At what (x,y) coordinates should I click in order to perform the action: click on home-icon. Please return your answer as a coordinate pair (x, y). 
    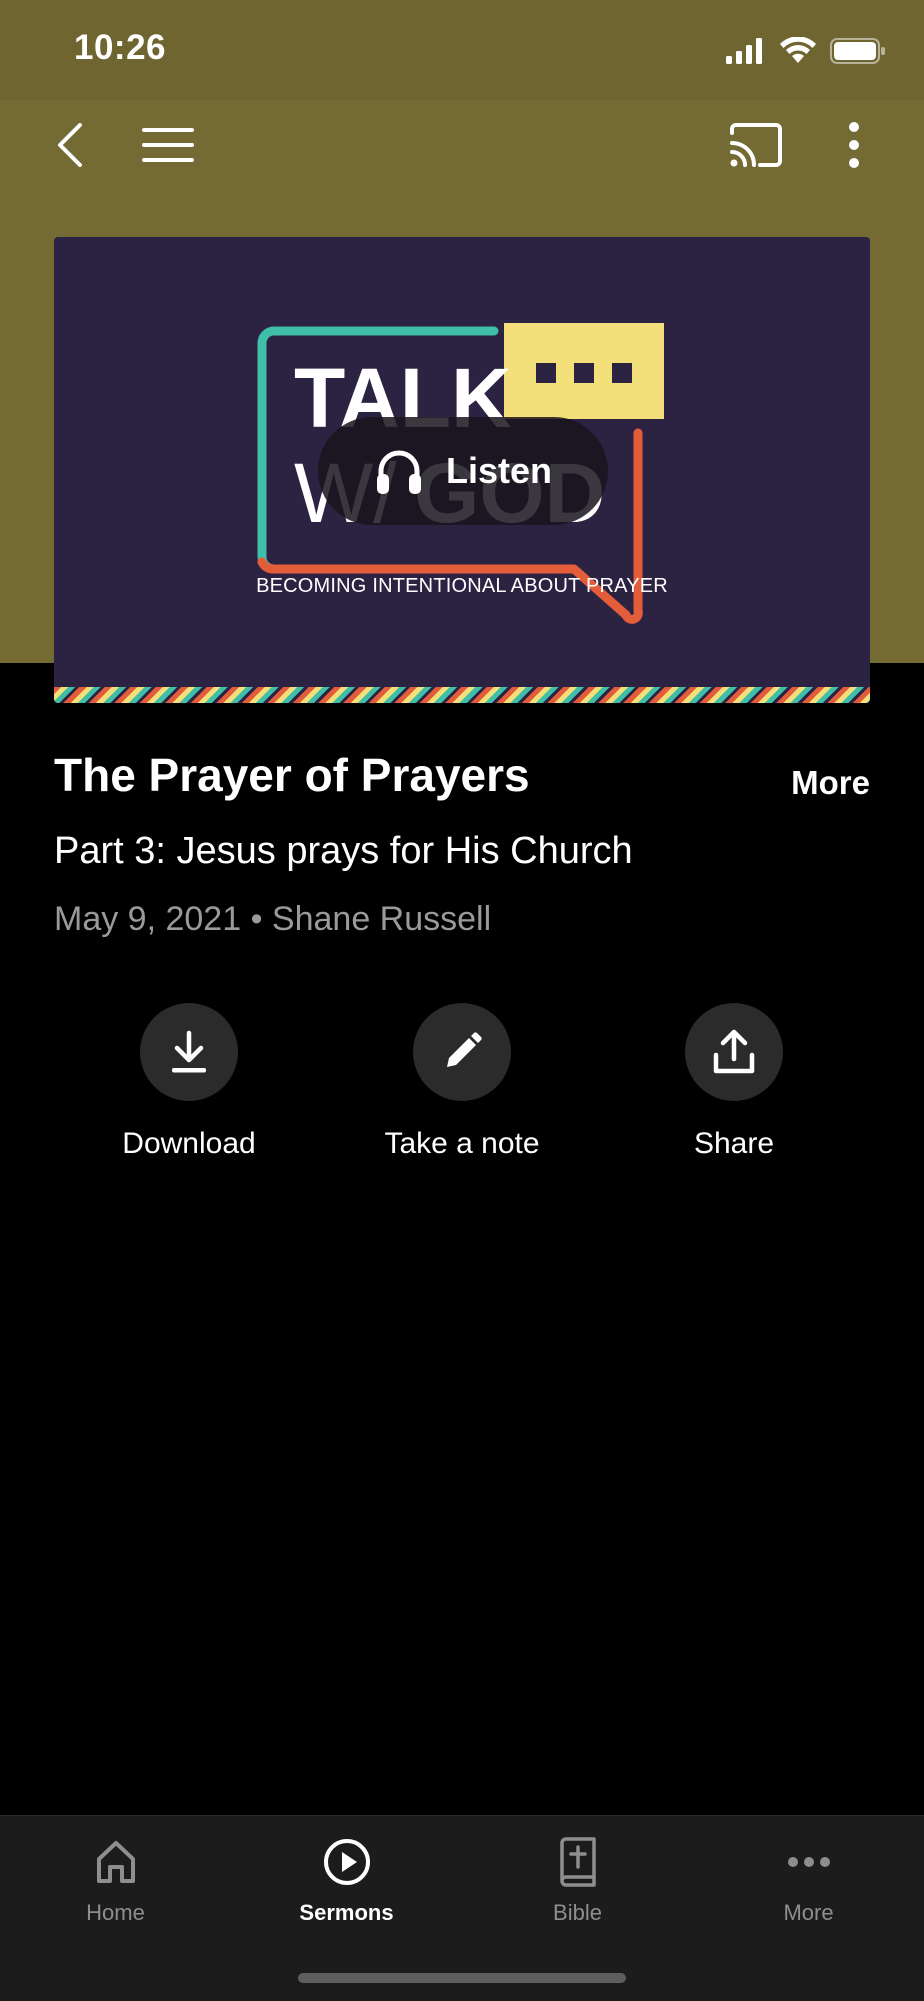
    Looking at the image, I should click on (115, 1862).